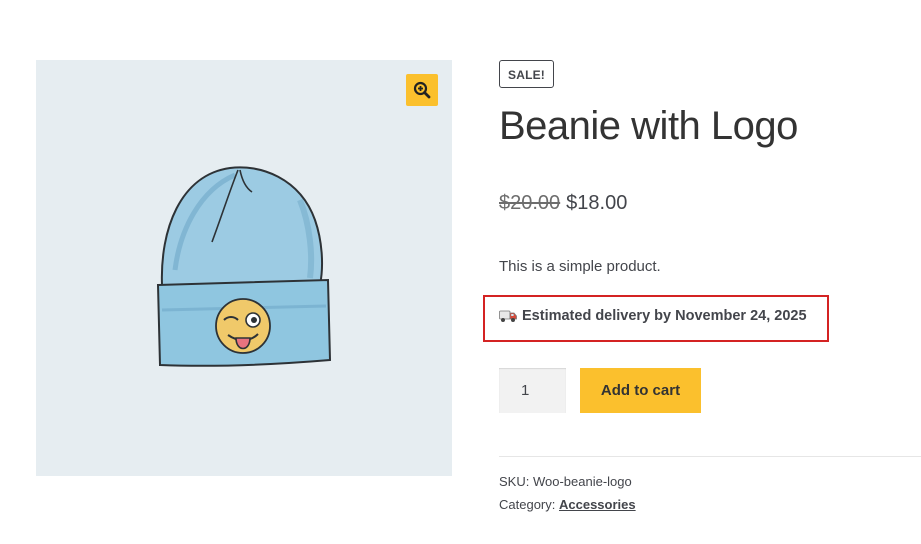 The width and height of the screenshot is (921, 544). I want to click on add-to-cart-button: Add to cart, so click(640, 390).